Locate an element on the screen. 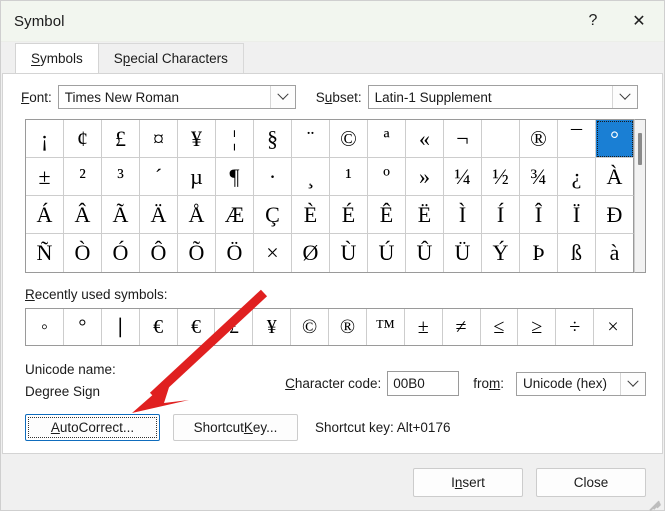 The image size is (665, 511). symbol-cell: ± is located at coordinates (45, 177).